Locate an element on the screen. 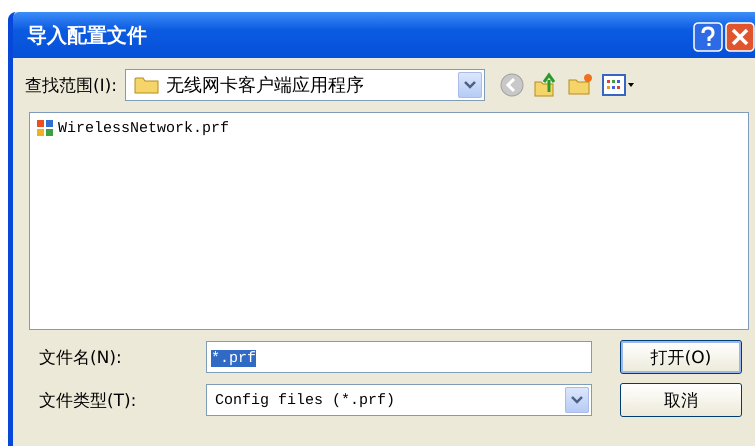 Image resolution: width=755 pixels, height=446 pixels. file-type-label: 文件类型(T): is located at coordinates (88, 401).